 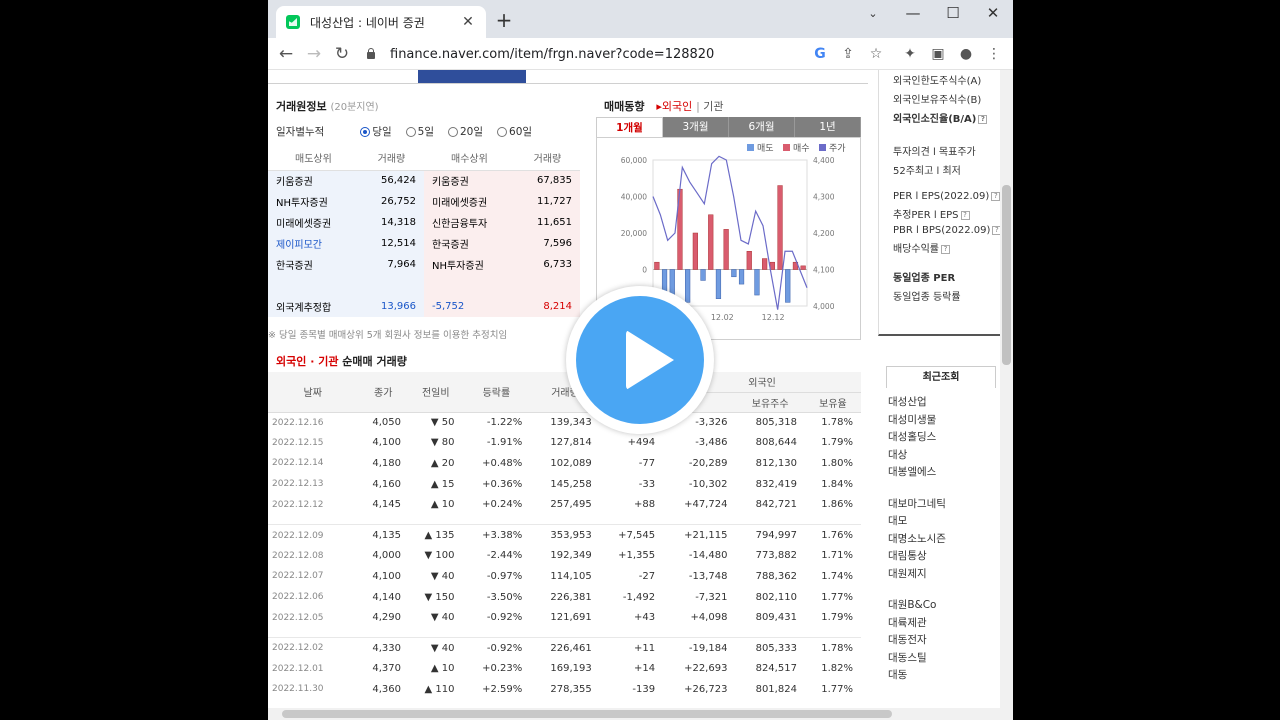 What do you see at coordinates (650, 360) in the screenshot?
I see `play-icon` at bounding box center [650, 360].